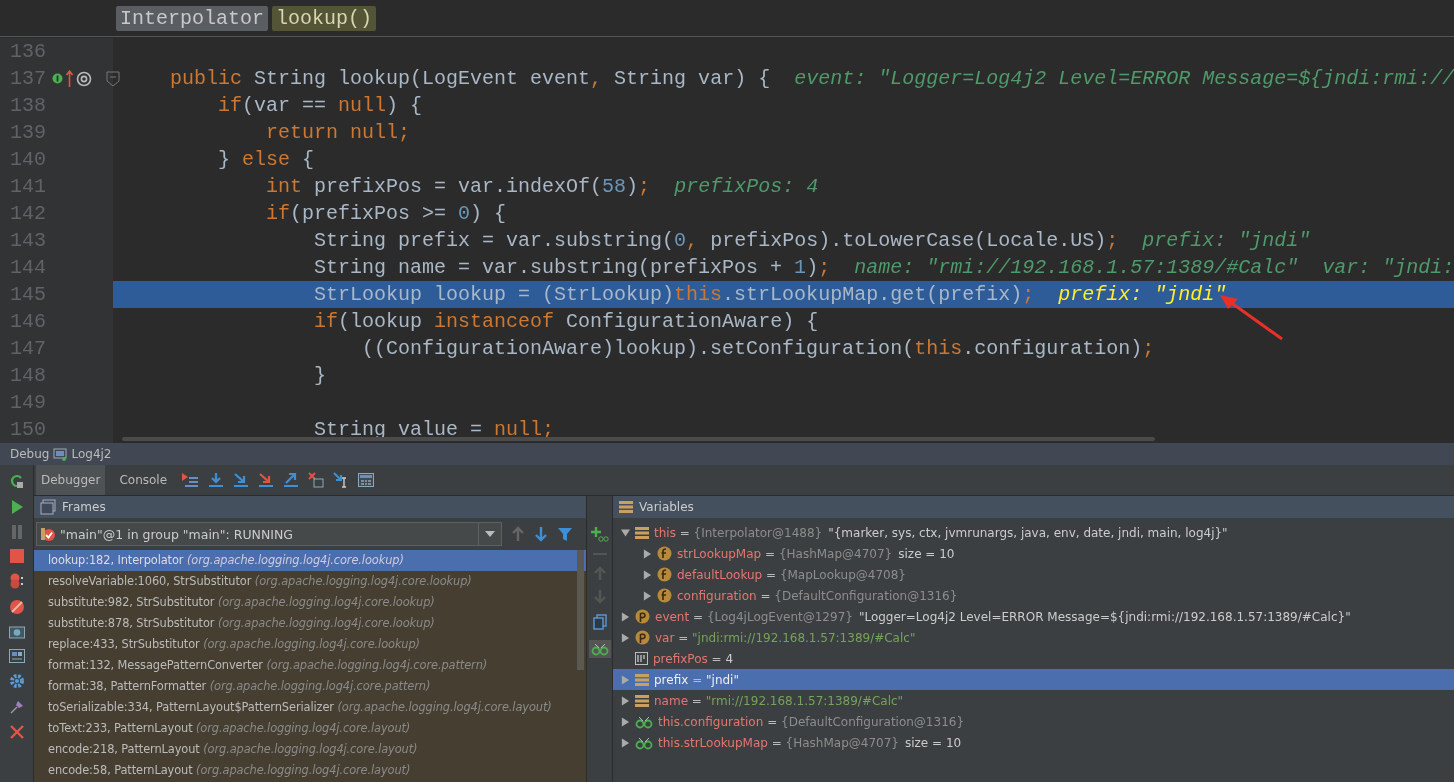 Image resolution: width=1454 pixels, height=782 pixels. Describe the element at coordinates (812, 721) in the screenshot. I see `variable-text: this.configuration = {DefaultConfiguration@1316}` at that location.